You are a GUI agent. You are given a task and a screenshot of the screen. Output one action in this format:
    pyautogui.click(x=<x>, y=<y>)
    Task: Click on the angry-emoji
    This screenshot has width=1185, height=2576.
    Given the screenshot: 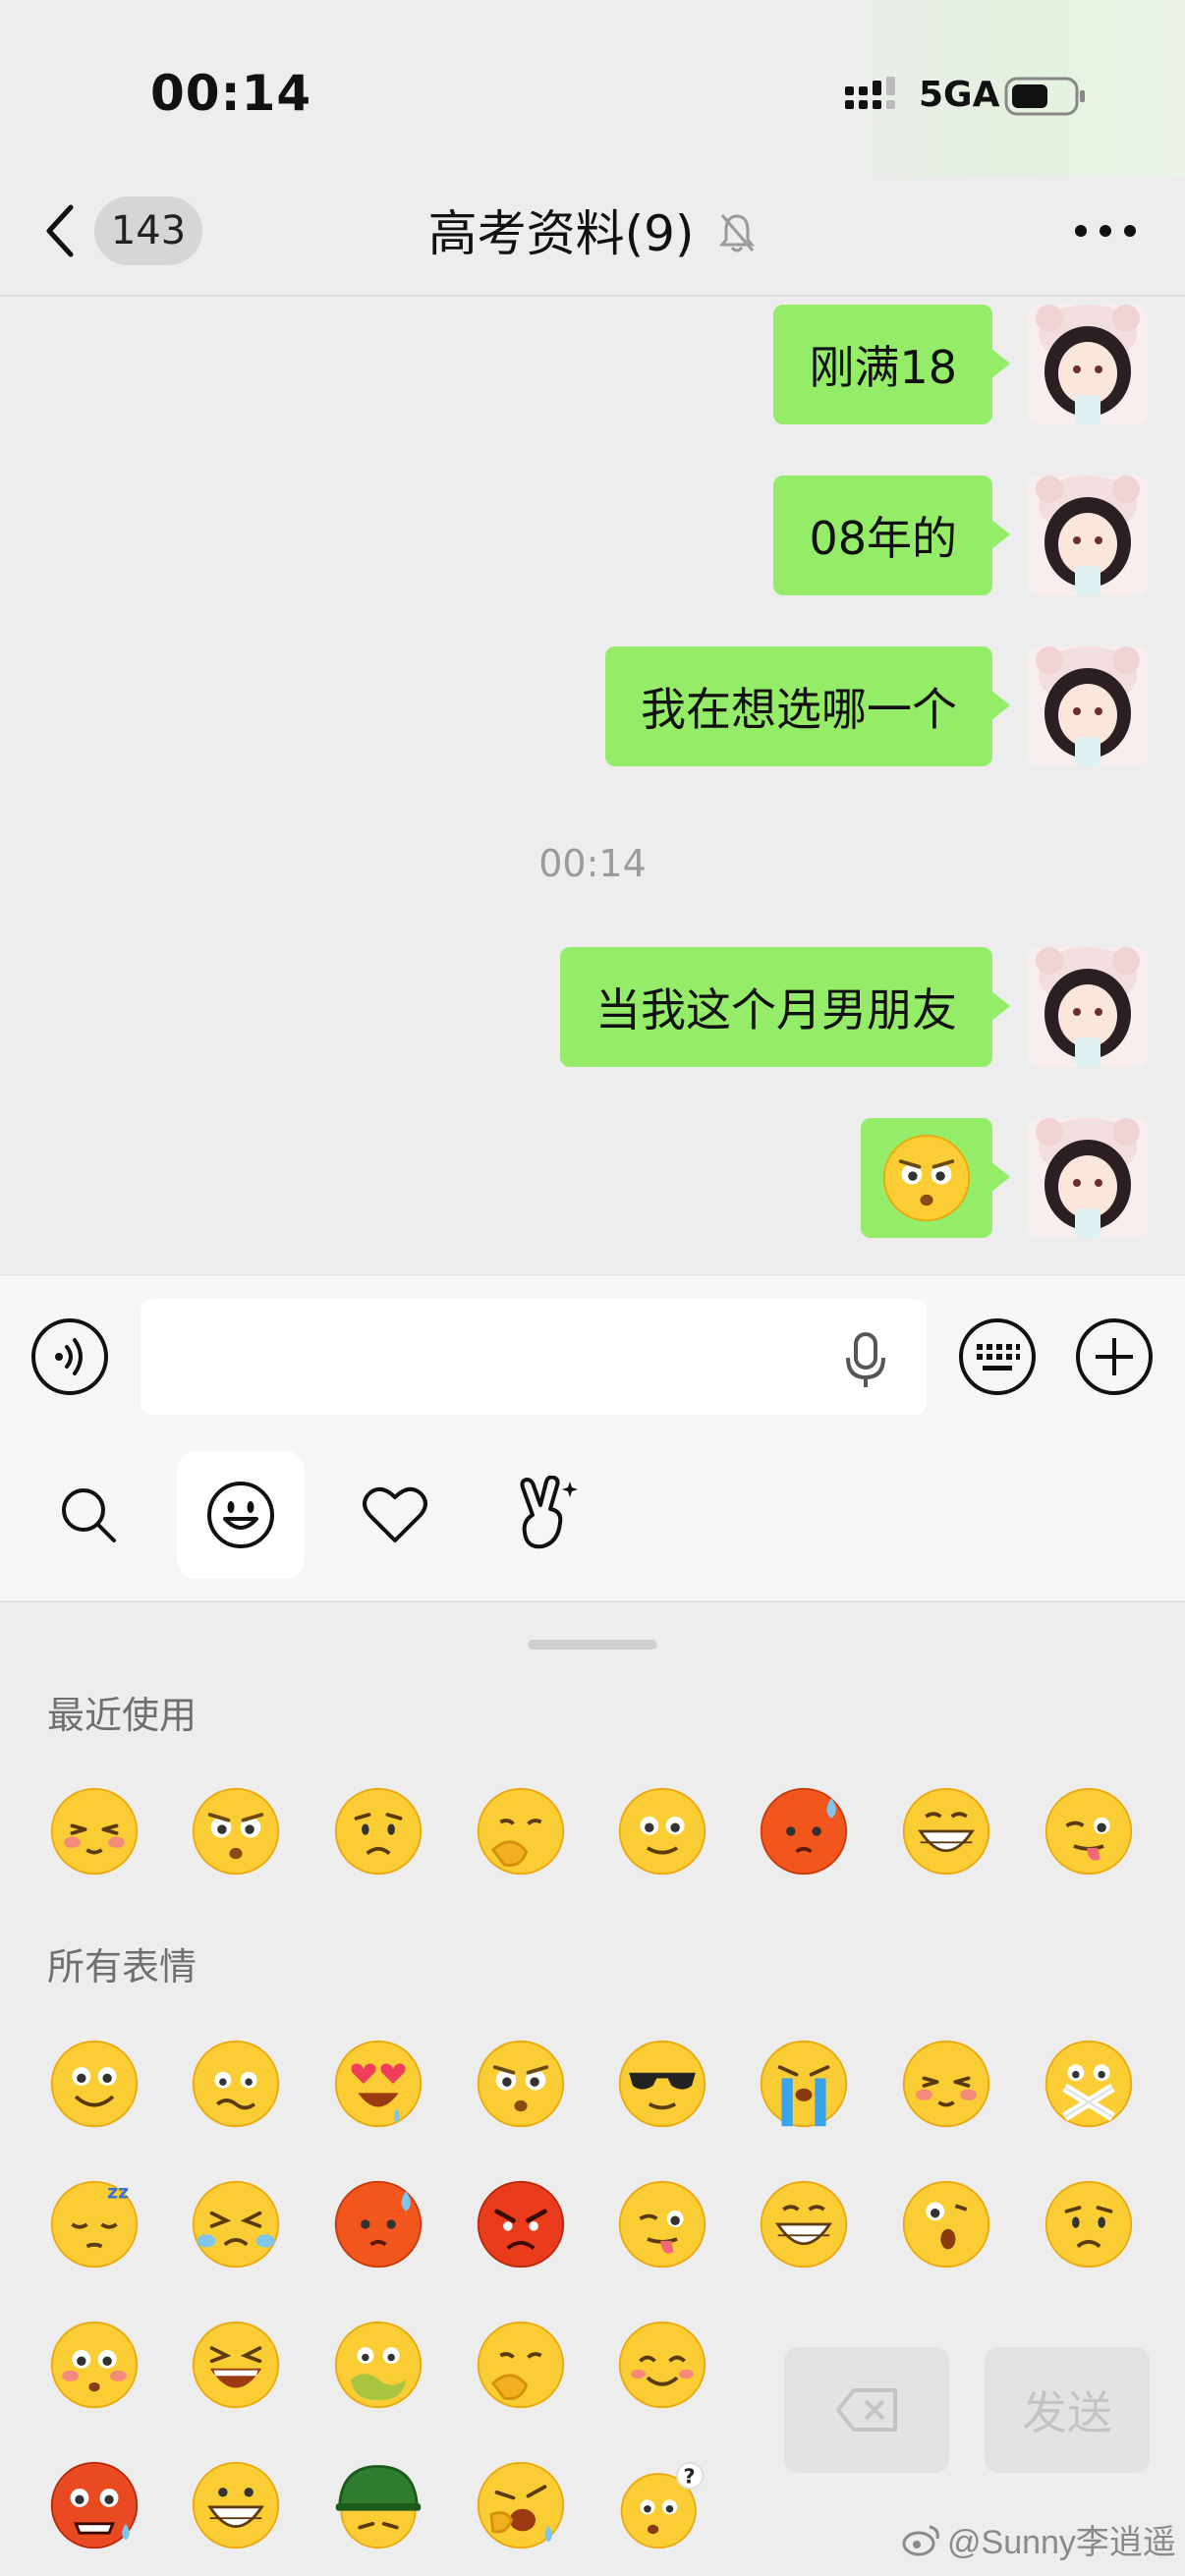 What is the action you would take?
    pyautogui.click(x=521, y=2224)
    